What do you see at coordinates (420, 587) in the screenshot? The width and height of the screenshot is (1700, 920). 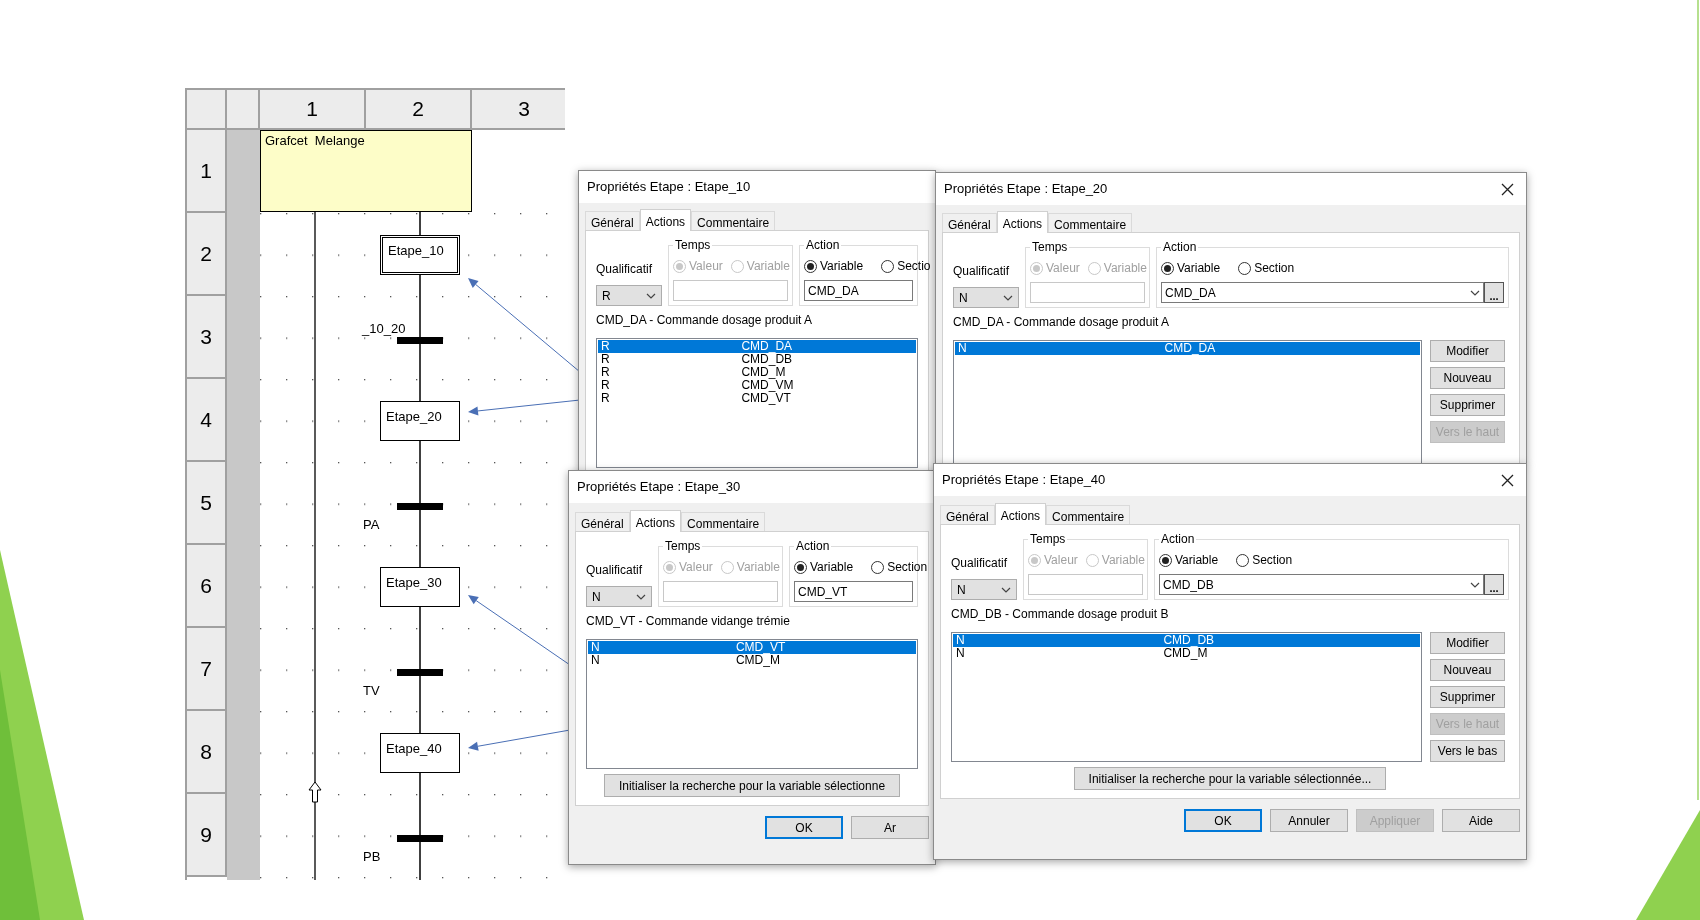 I see `step-box: Etape_30` at bounding box center [420, 587].